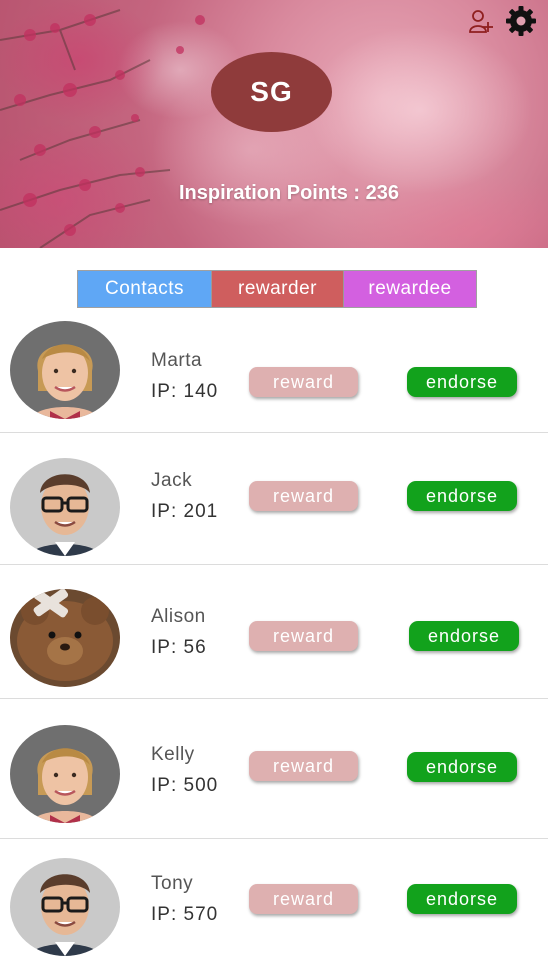 The height and width of the screenshot is (980, 548). What do you see at coordinates (185, 511) in the screenshot?
I see `contact-ip: IP: 201` at bounding box center [185, 511].